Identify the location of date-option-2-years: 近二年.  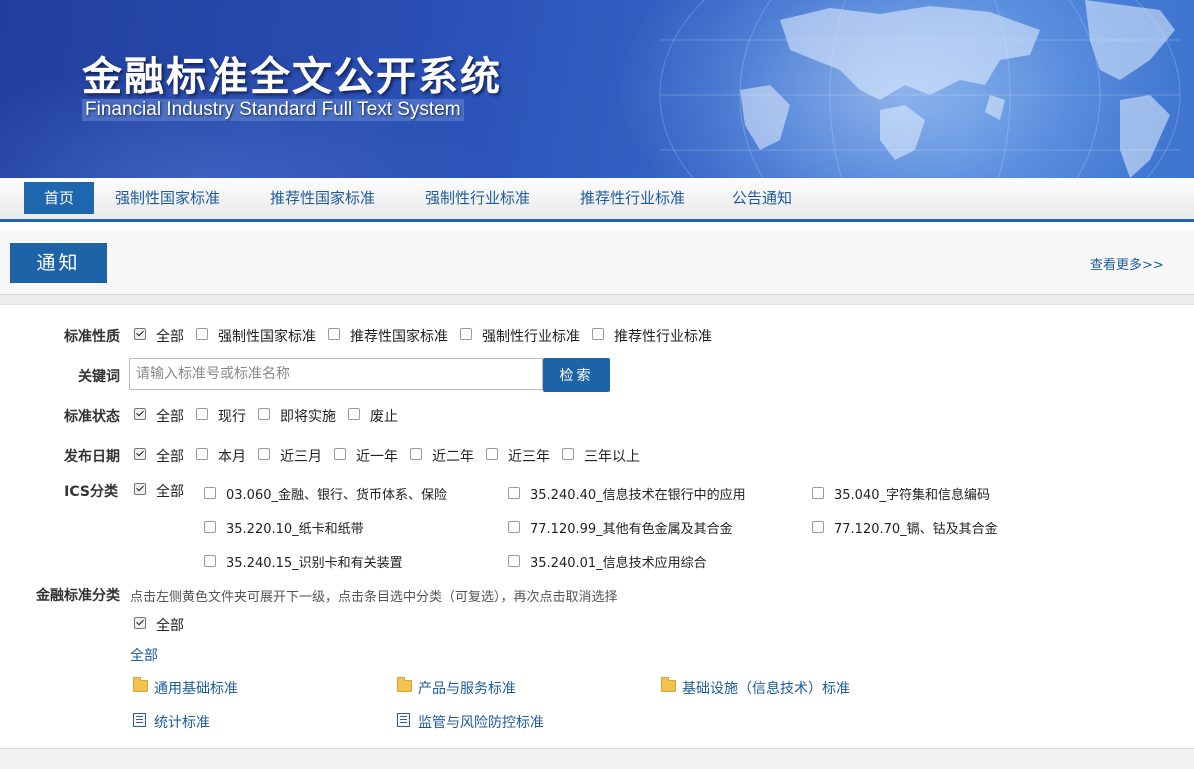
(442, 456).